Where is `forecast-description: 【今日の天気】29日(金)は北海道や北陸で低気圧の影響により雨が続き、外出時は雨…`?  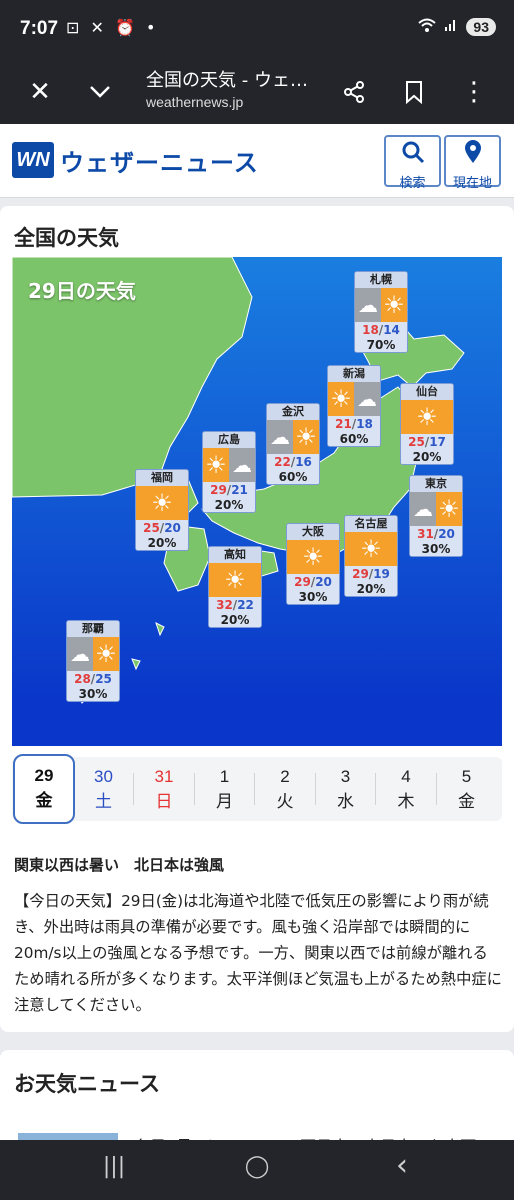 forecast-description: 【今日の天気】29日(金)は北海道や北陸で低気圧の影響により雨が続き、外出時は雨… is located at coordinates (258, 953).